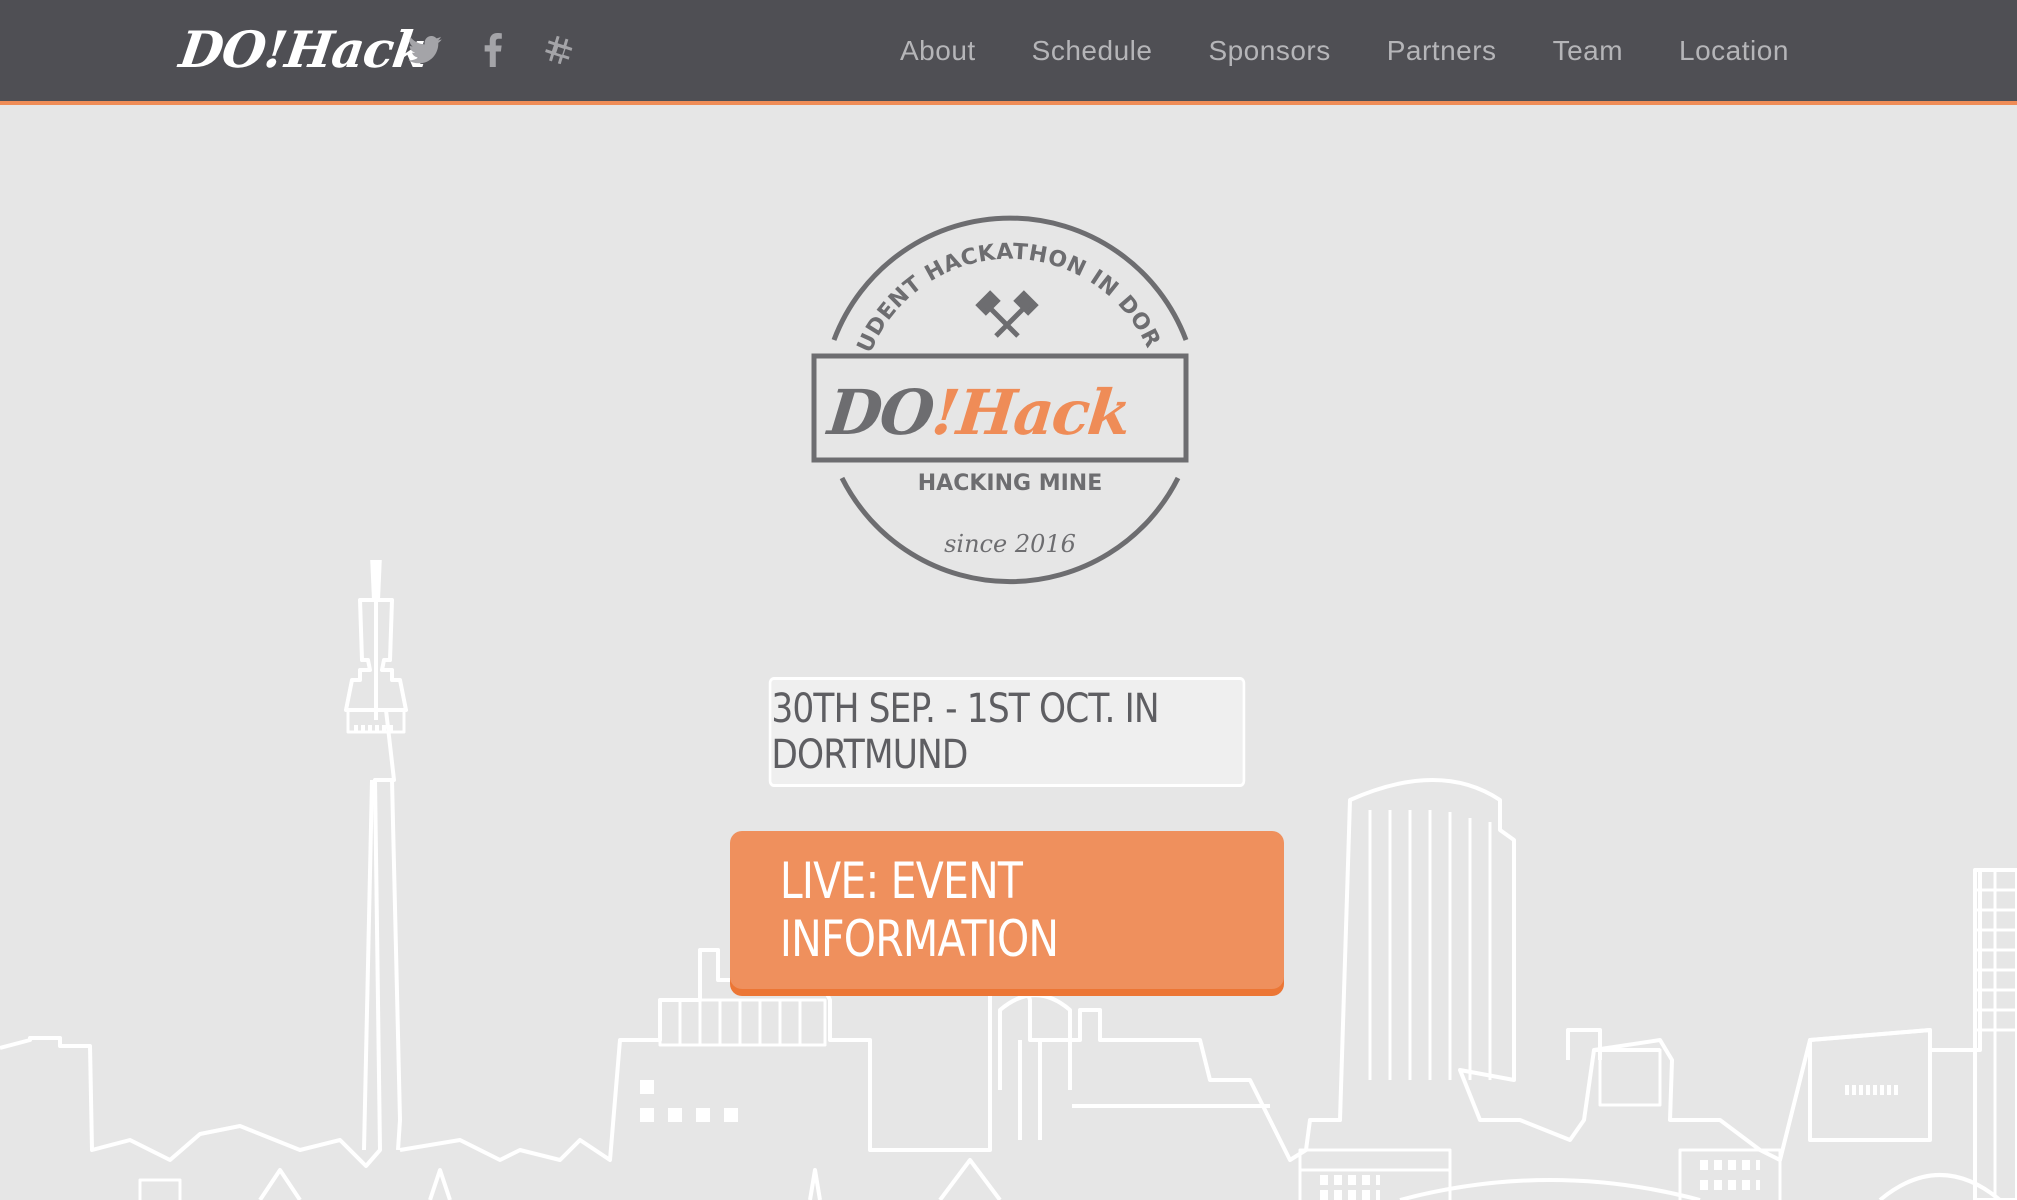 The width and height of the screenshot is (2017, 1200). What do you see at coordinates (1734, 51) in the screenshot?
I see `nav-location: Location` at bounding box center [1734, 51].